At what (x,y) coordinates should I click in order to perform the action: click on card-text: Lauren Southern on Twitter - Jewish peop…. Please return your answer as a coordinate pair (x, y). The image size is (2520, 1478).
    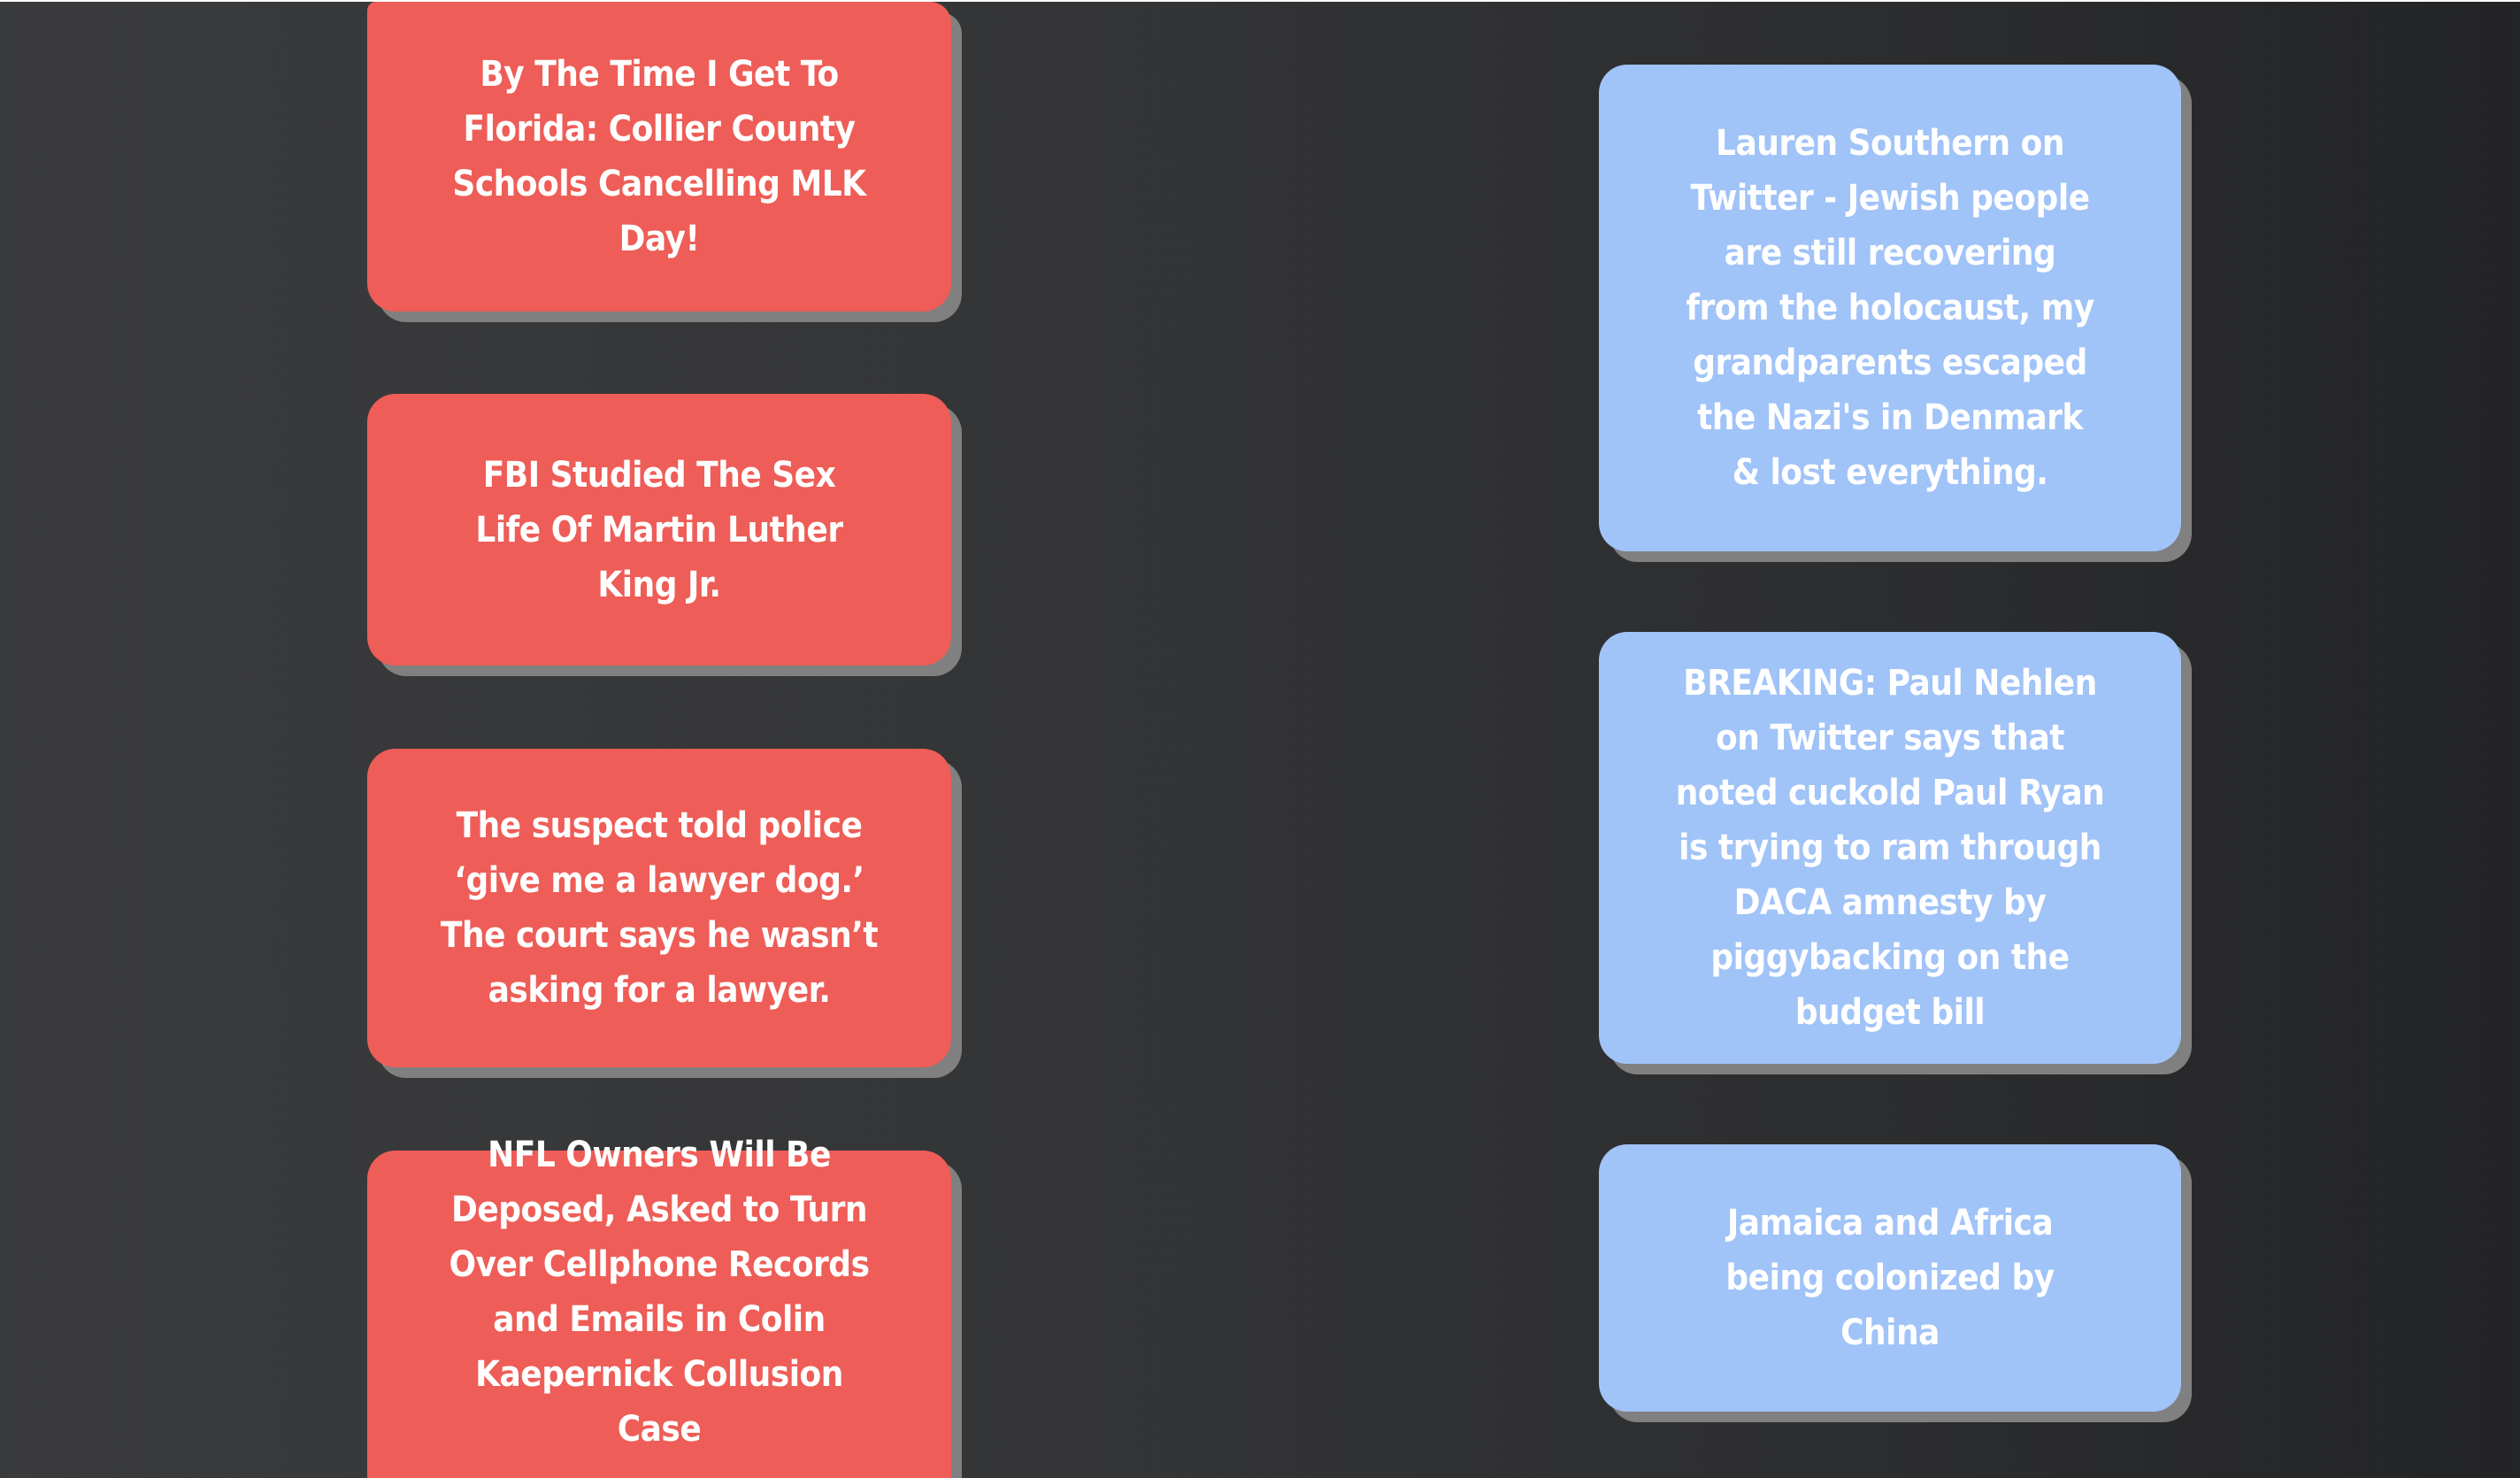
    Looking at the image, I should click on (1890, 308).